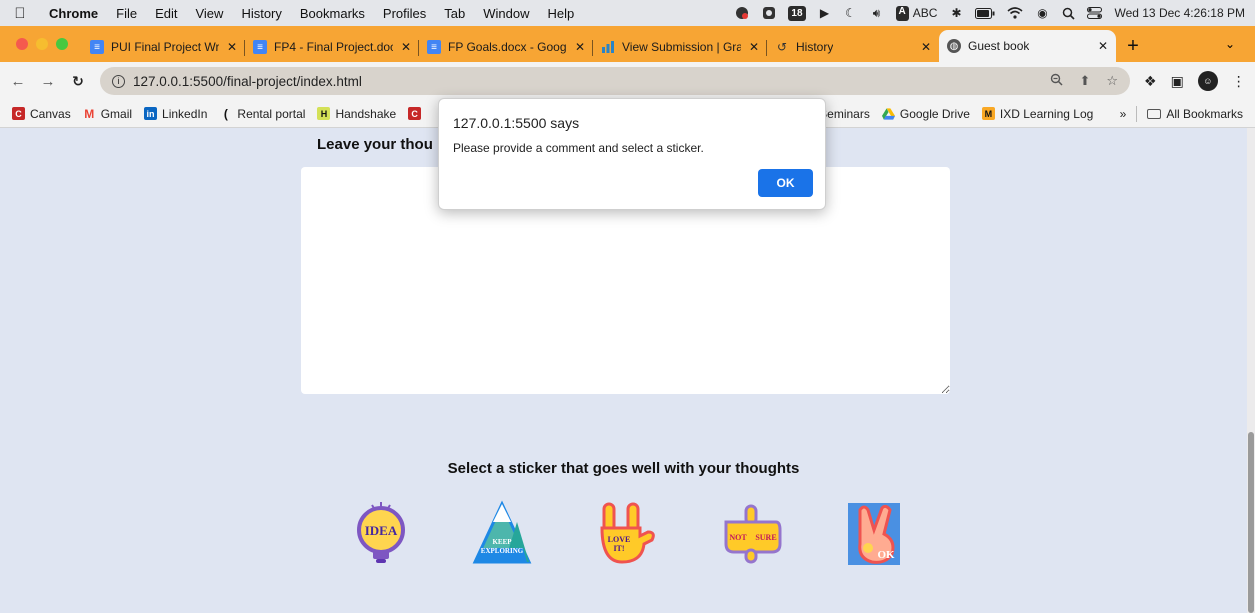 Image resolution: width=1255 pixels, height=613 pixels. I want to click on spotlight-search-icon, so click(1068, 13).